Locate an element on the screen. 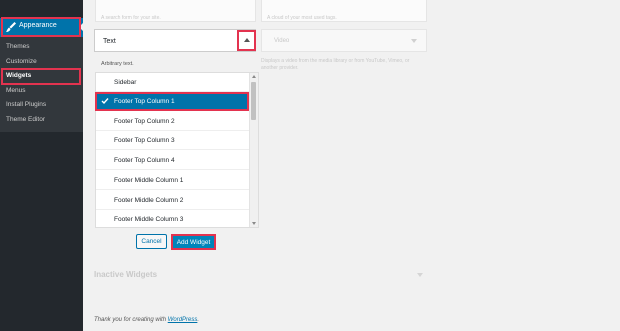  scroll-thumb is located at coordinates (253, 101).